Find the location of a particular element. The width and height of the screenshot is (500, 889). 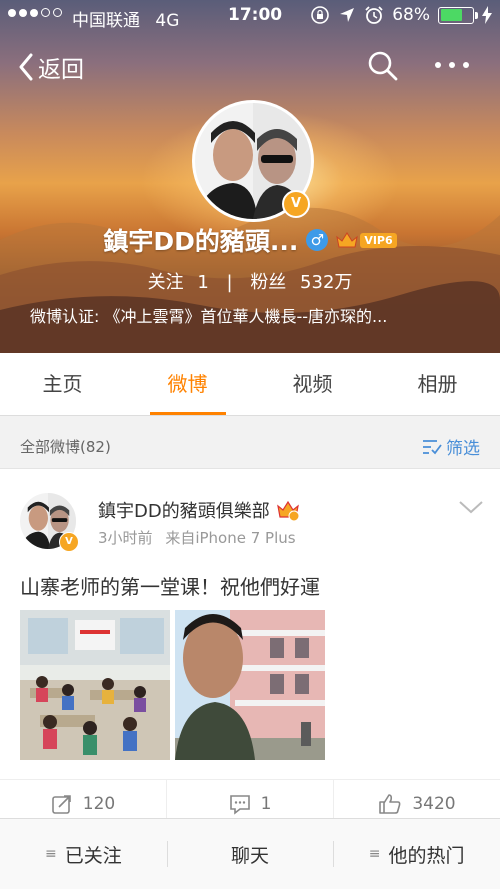

following-stat: 关注 1 is located at coordinates (181, 282).